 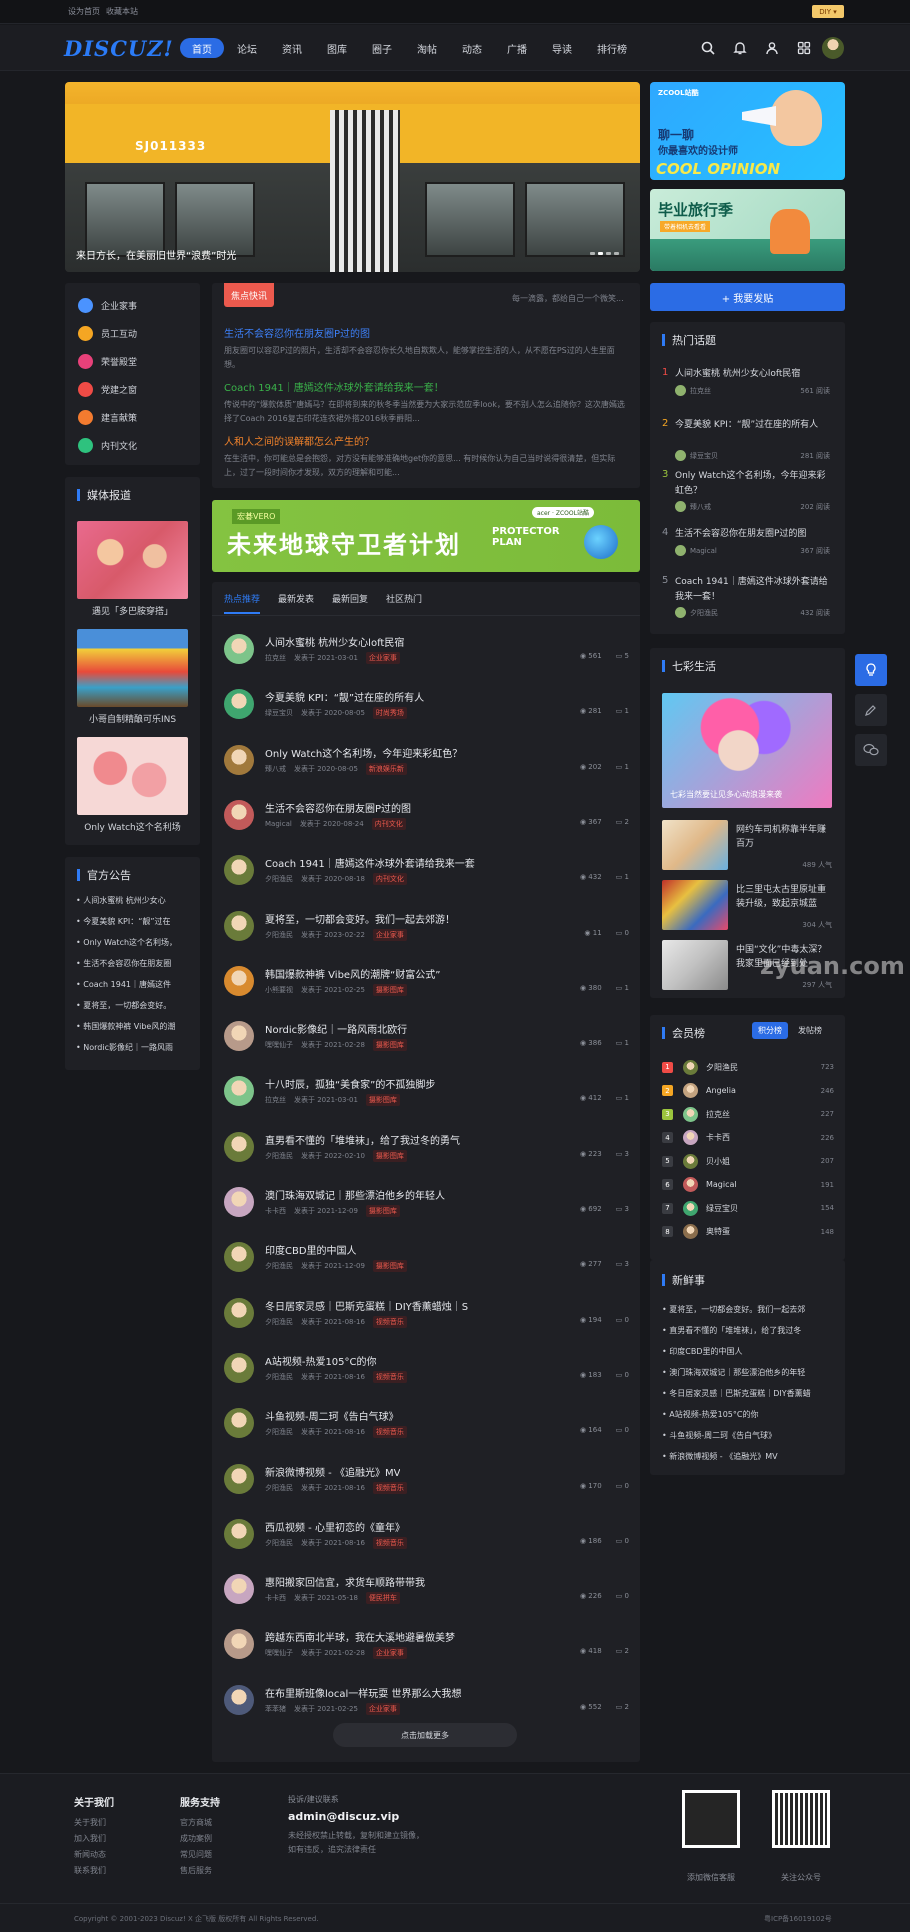 I want to click on thread-title: 人间水蜜桃 杭州少女心loft民宿, so click(x=334, y=641).